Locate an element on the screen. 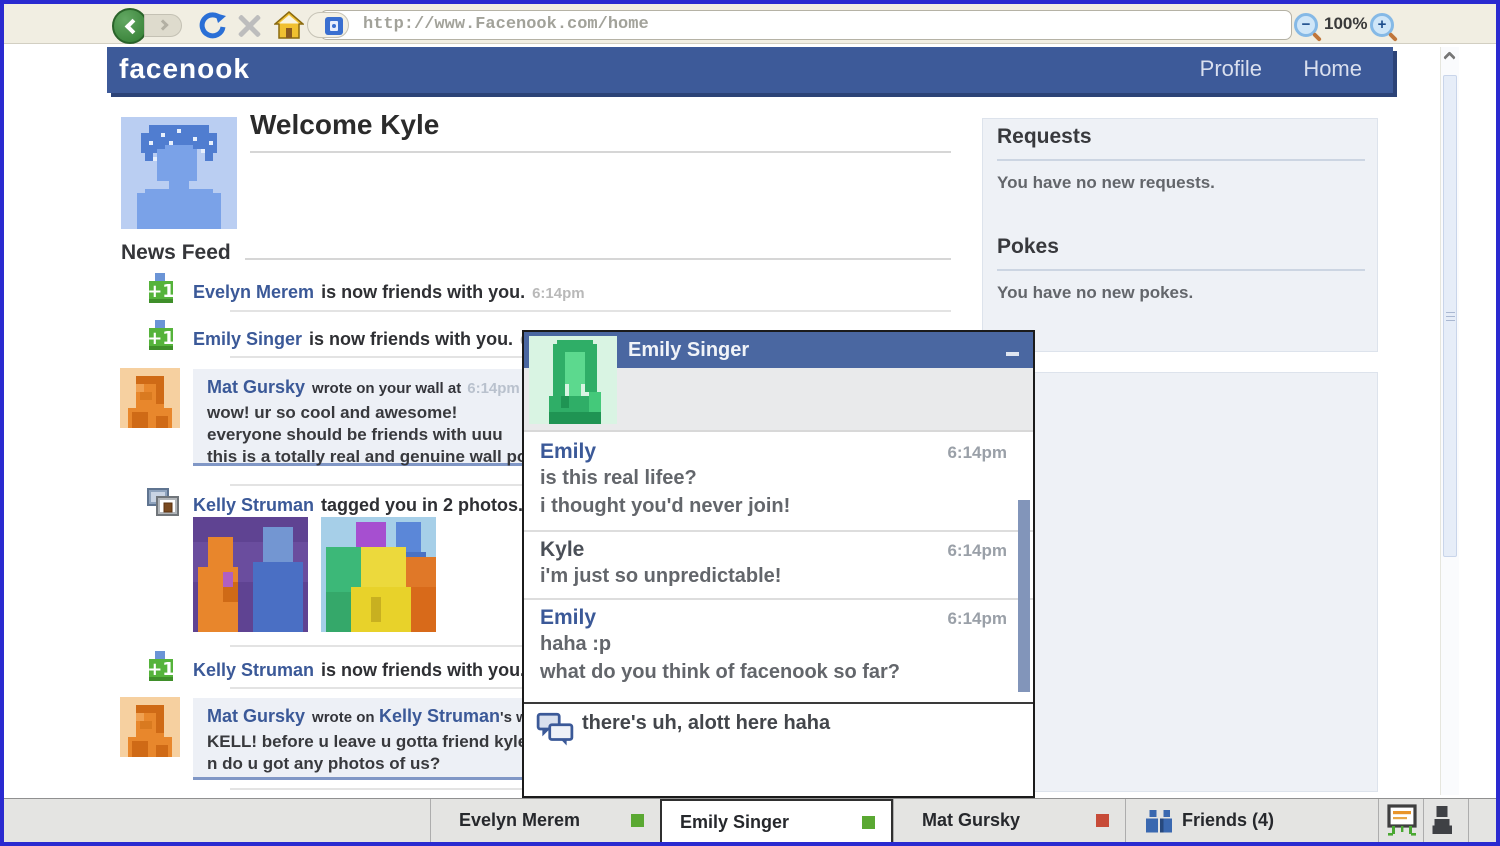  page-title: Welcome Kyle is located at coordinates (345, 124).